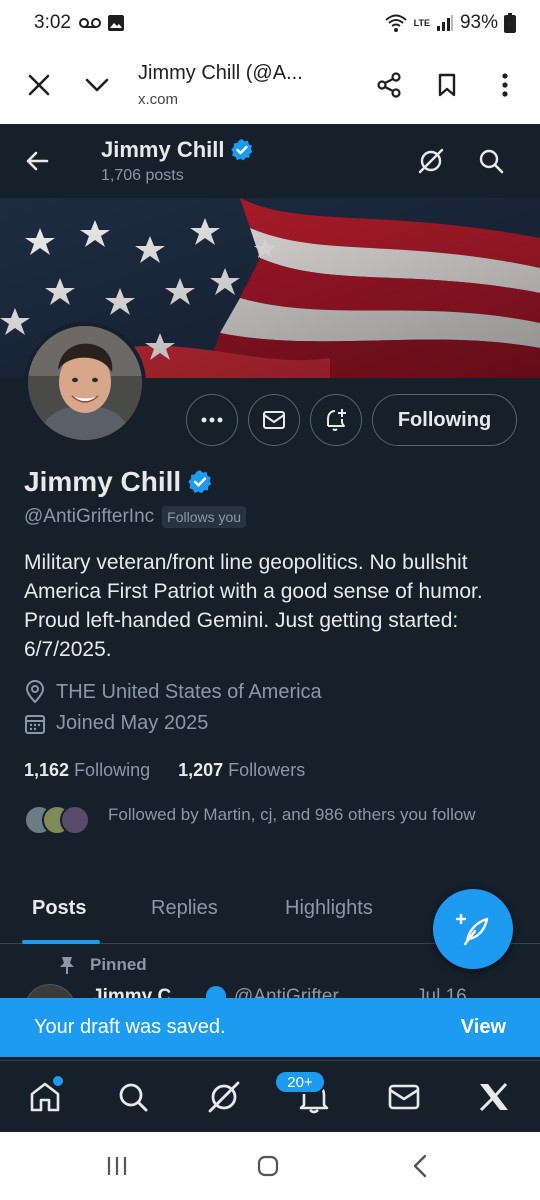 This screenshot has width=540, height=1200. I want to click on followers-label: Followers, so click(267, 770).